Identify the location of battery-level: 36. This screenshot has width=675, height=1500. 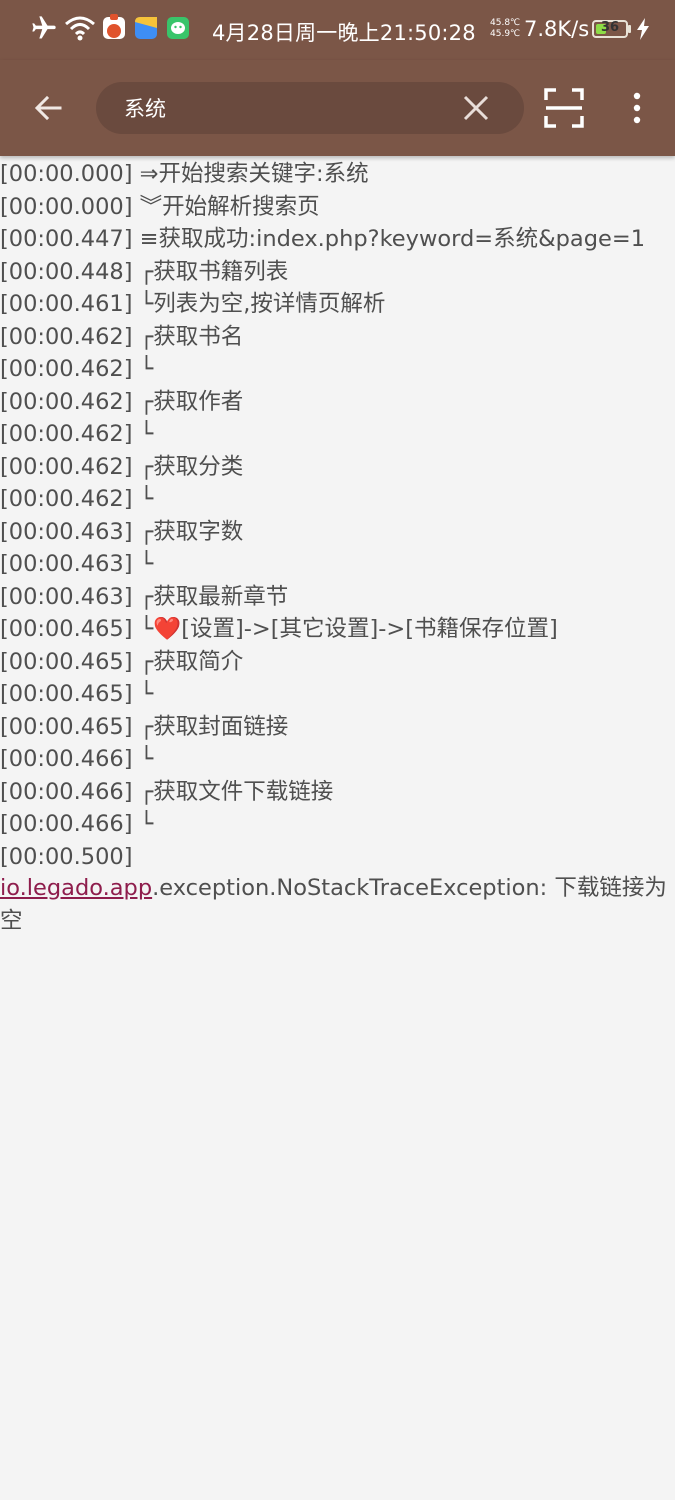
(610, 27).